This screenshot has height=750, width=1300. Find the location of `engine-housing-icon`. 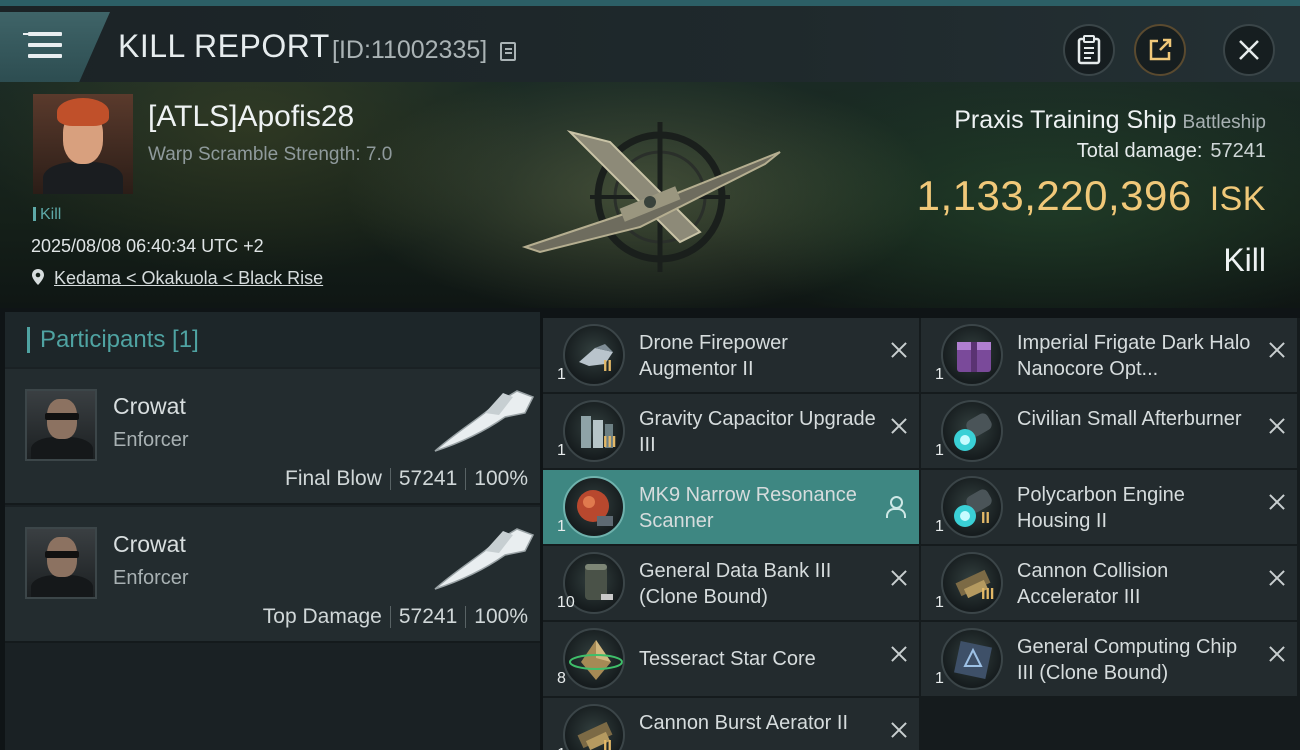

engine-housing-icon is located at coordinates (972, 507).